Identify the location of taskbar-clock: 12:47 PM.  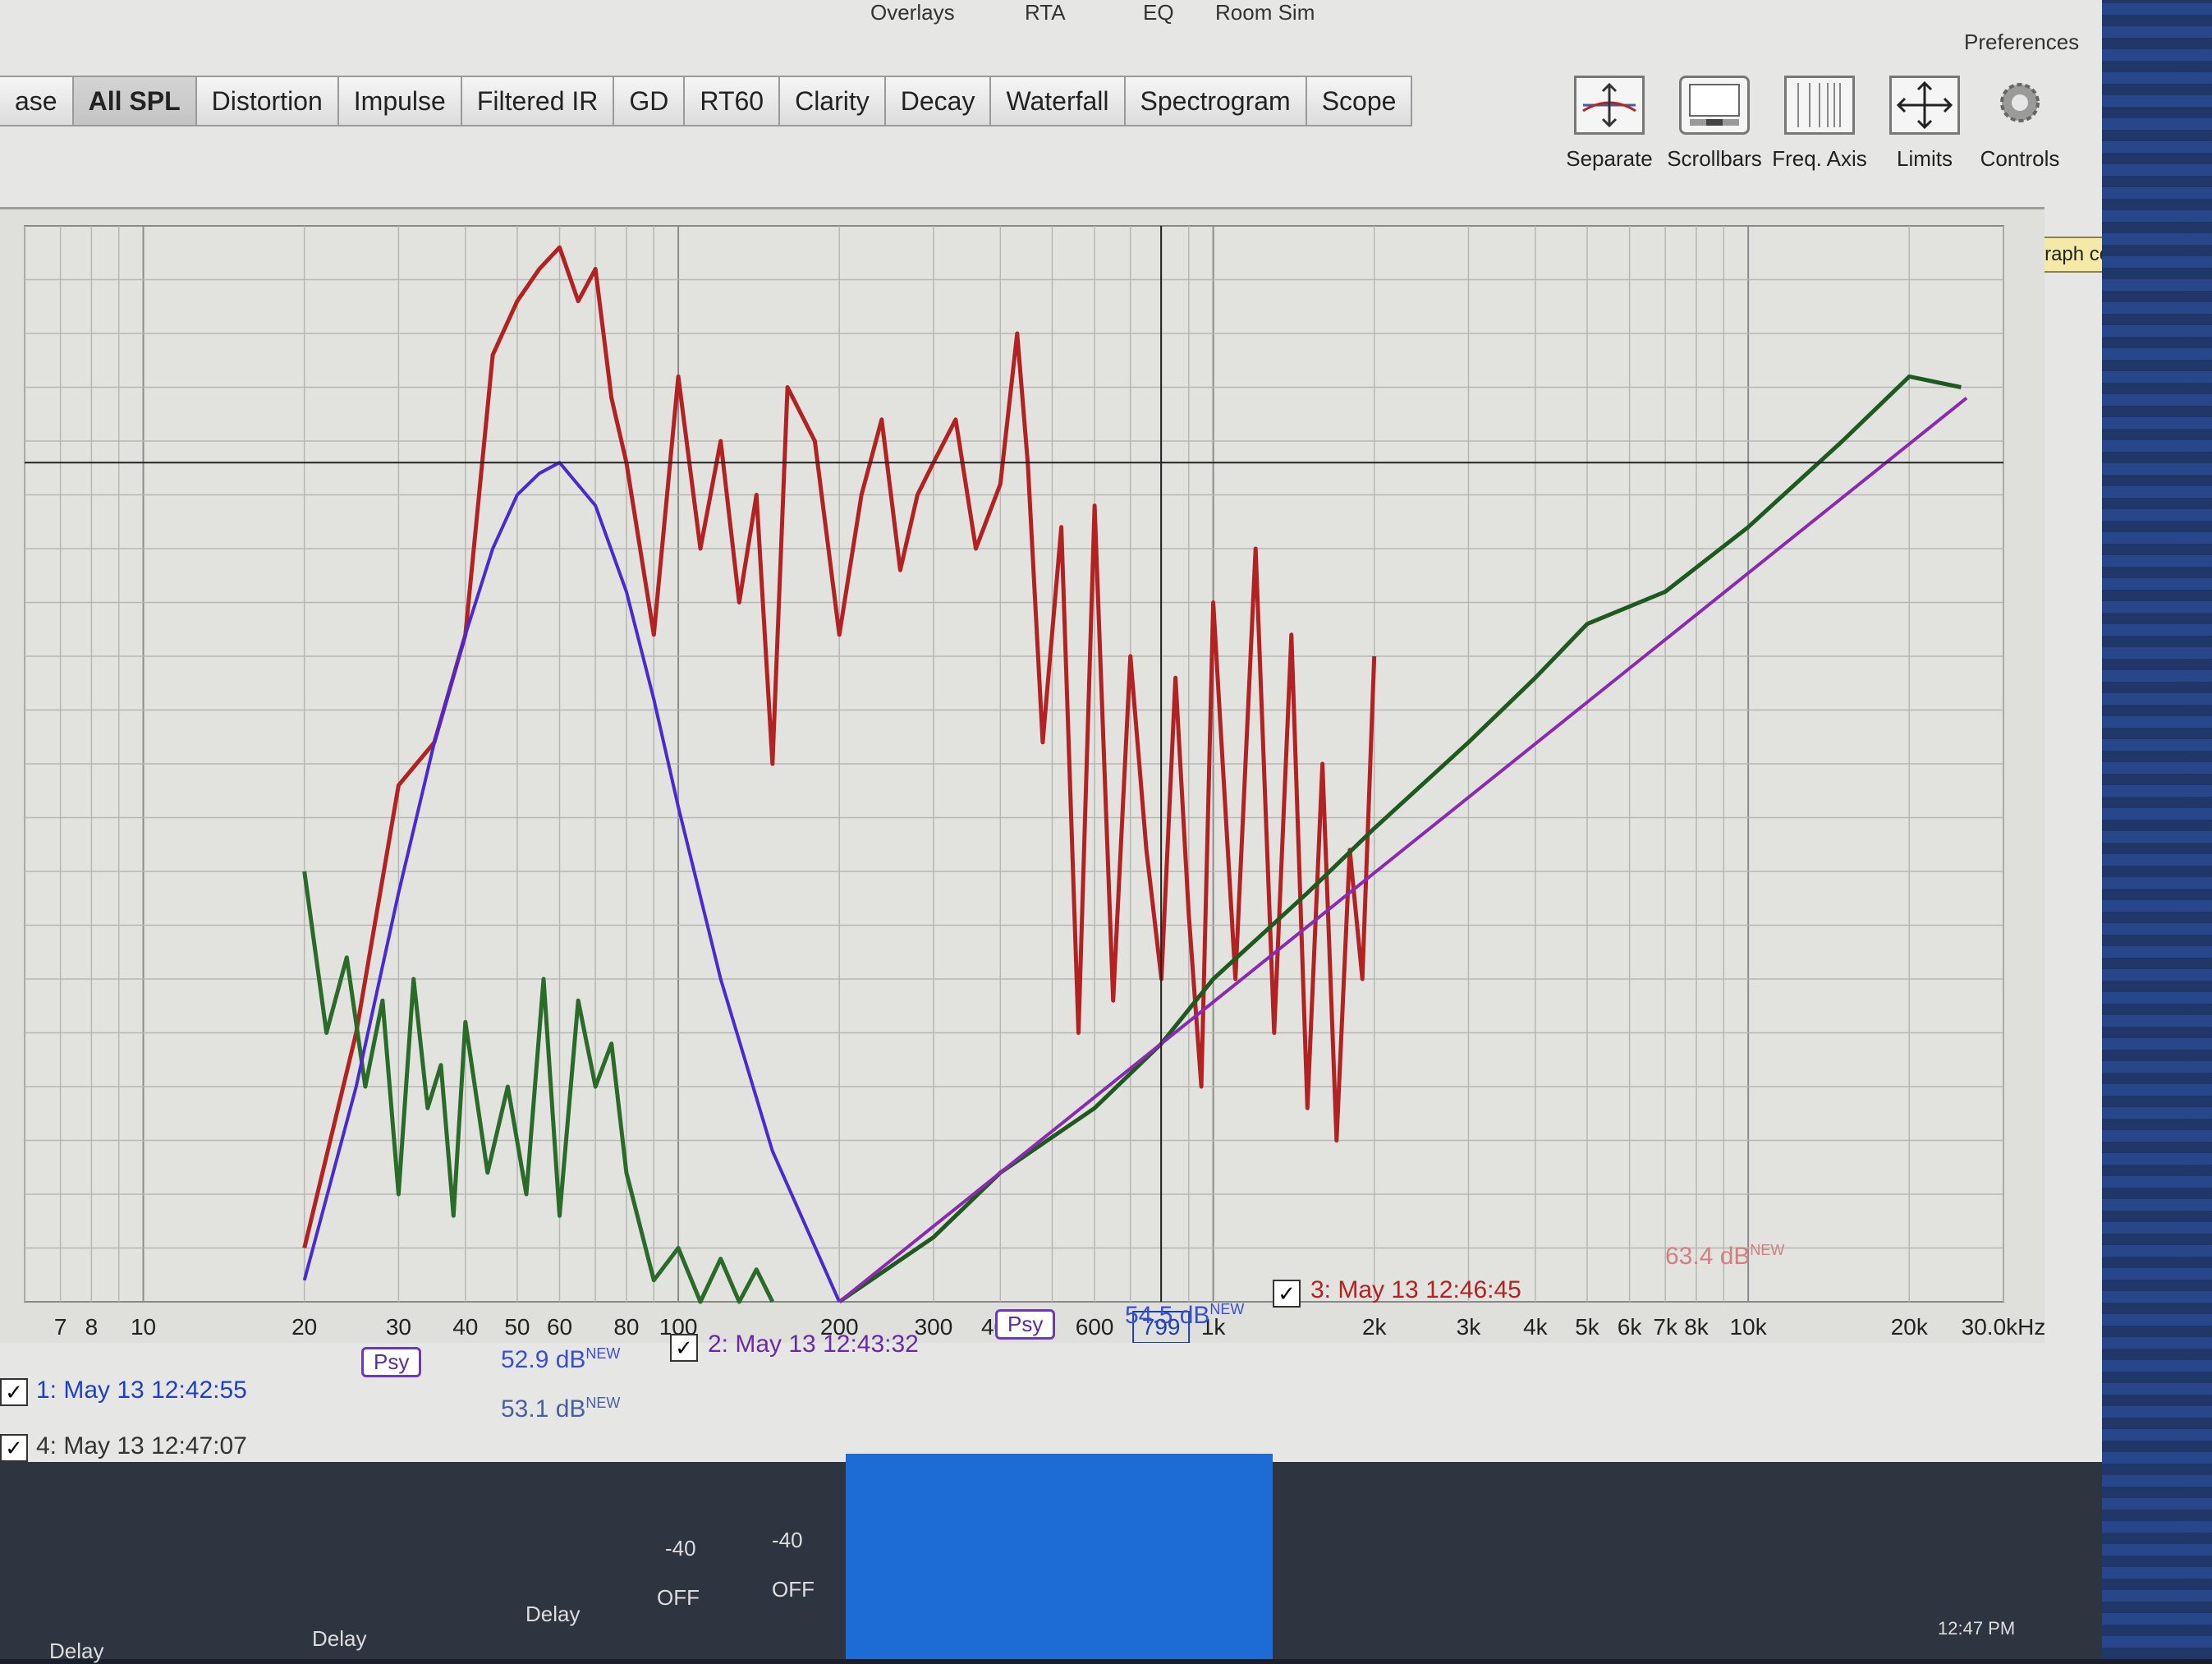
(1977, 1628).